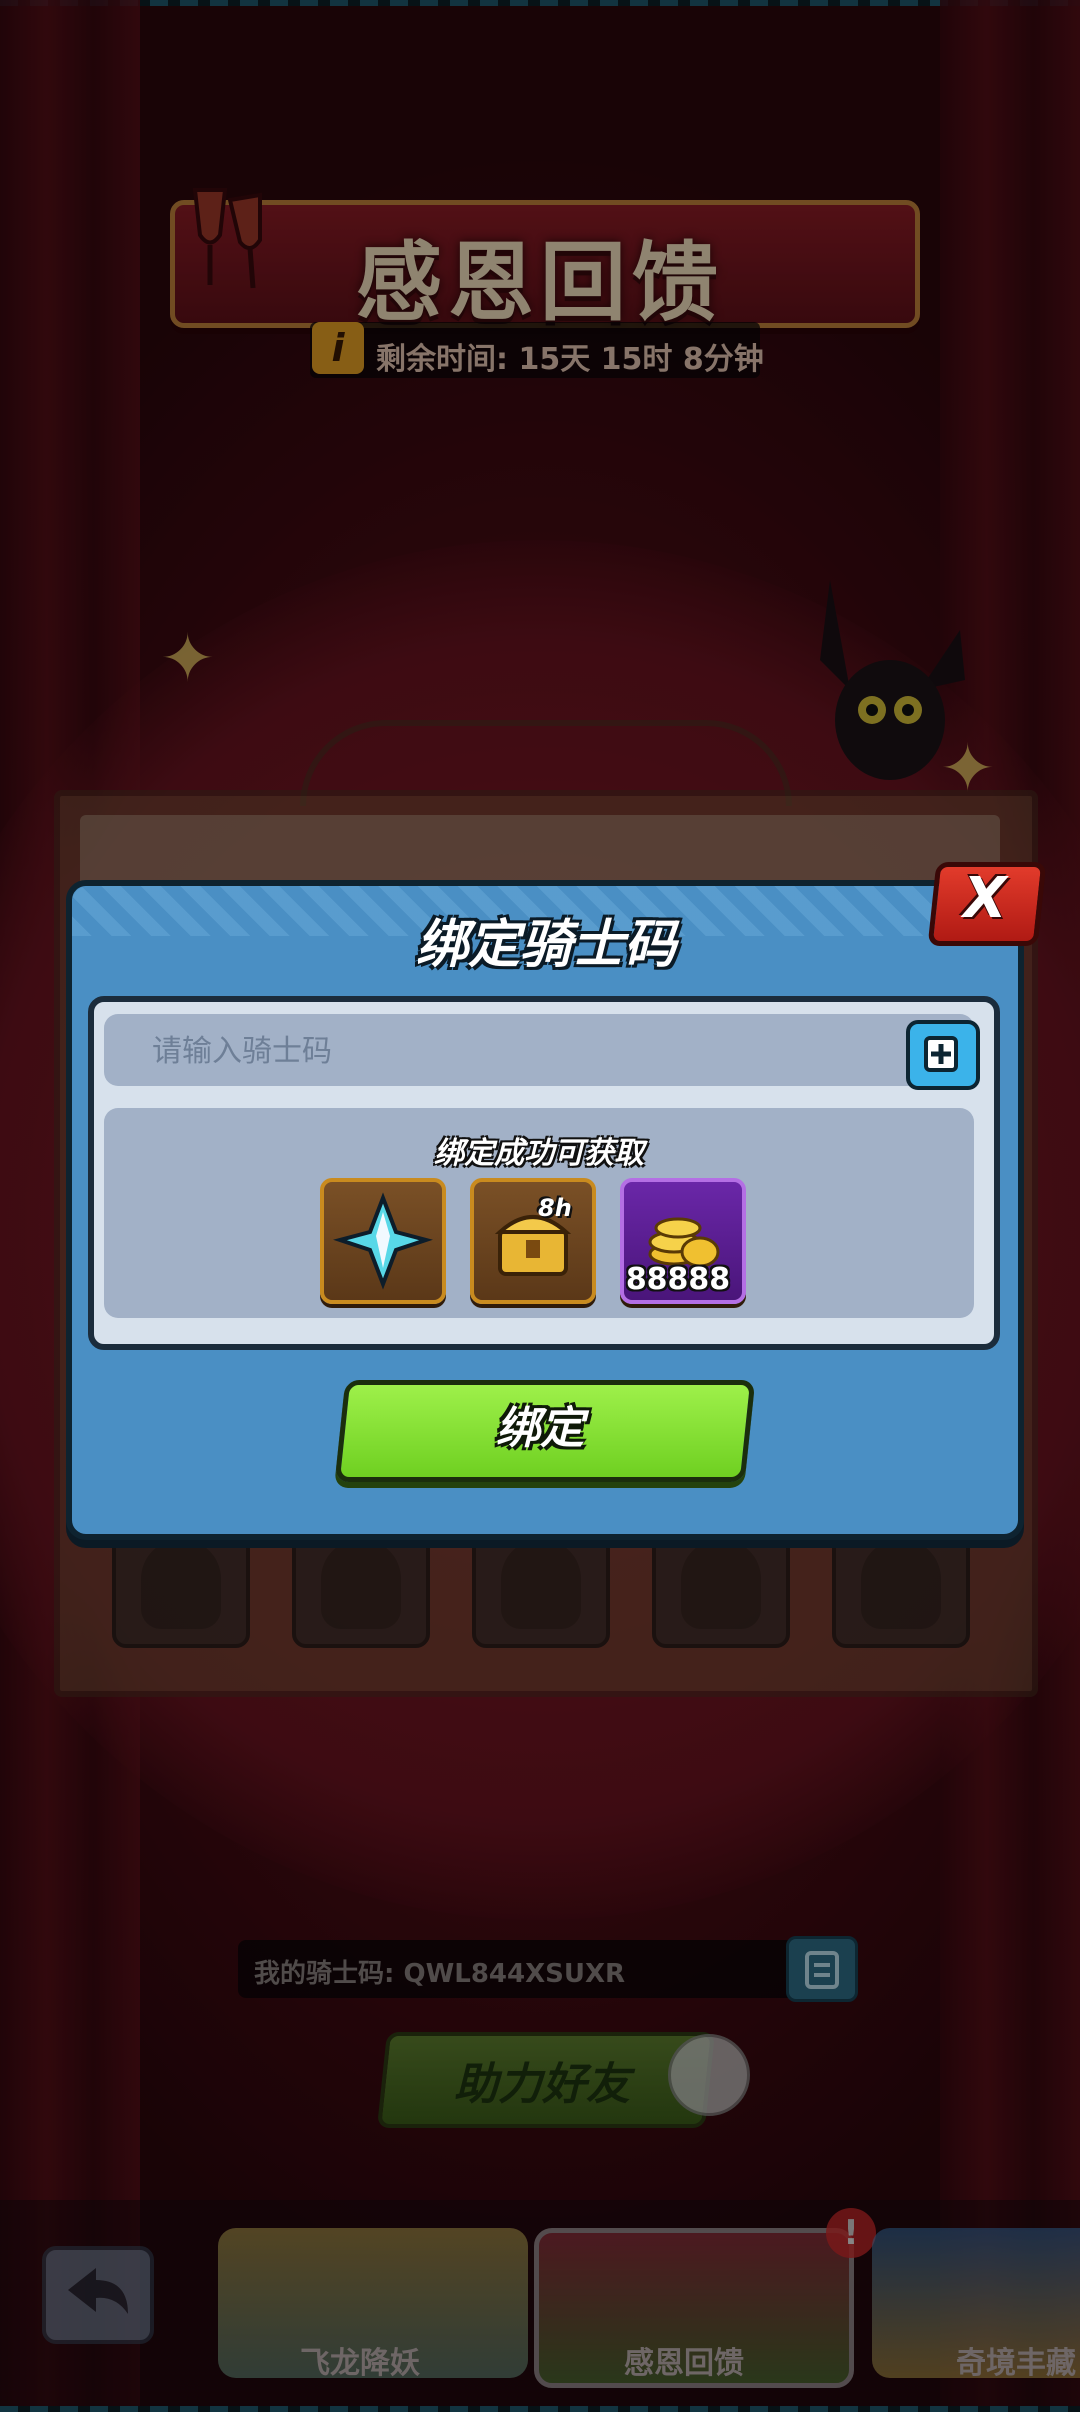 This screenshot has width=1080, height=2412. I want to click on reward-quantity: 88888, so click(678, 1279).